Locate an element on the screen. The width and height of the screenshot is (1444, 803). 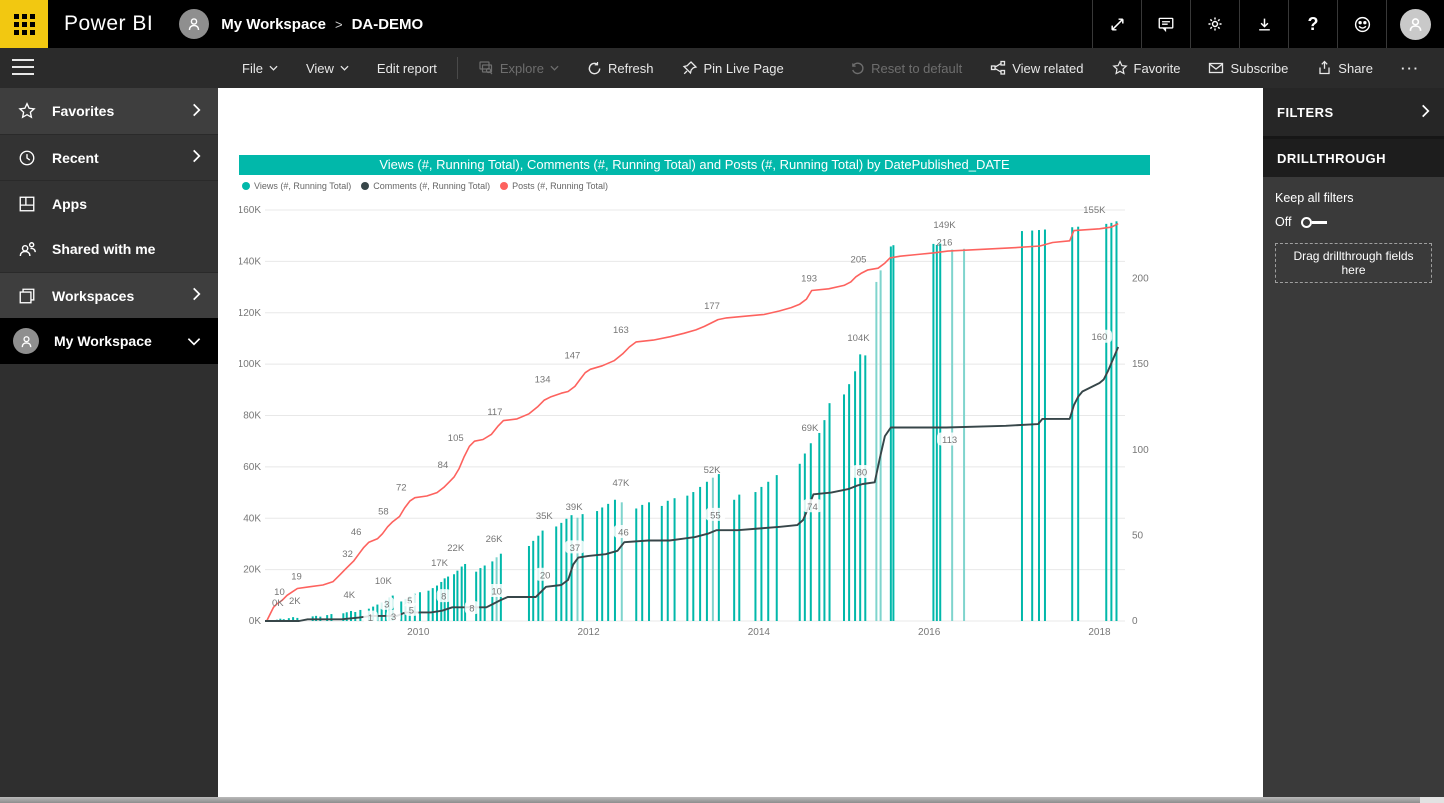
scrollbar-thumb is located at coordinates (710, 800).